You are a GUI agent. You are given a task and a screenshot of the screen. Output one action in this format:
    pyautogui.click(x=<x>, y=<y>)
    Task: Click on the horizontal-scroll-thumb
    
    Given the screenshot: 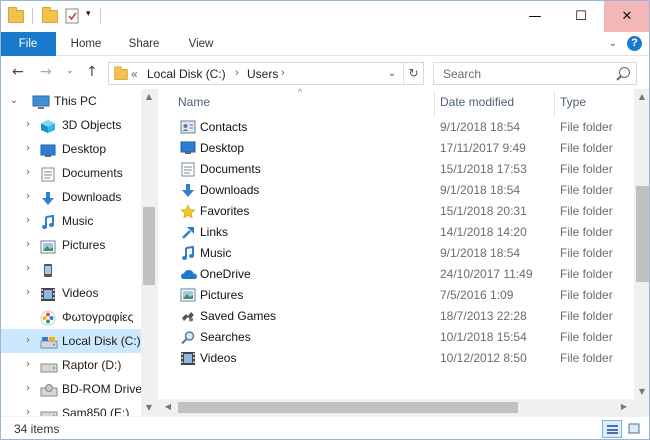 What is the action you would take?
    pyautogui.click(x=348, y=407)
    